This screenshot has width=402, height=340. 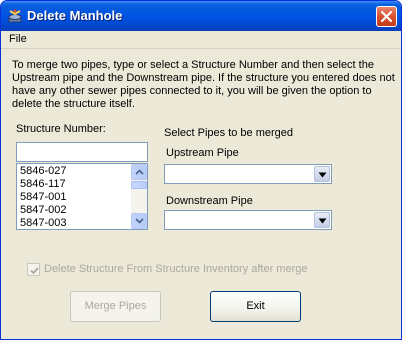 I want to click on checkmark-icon, so click(x=34, y=271).